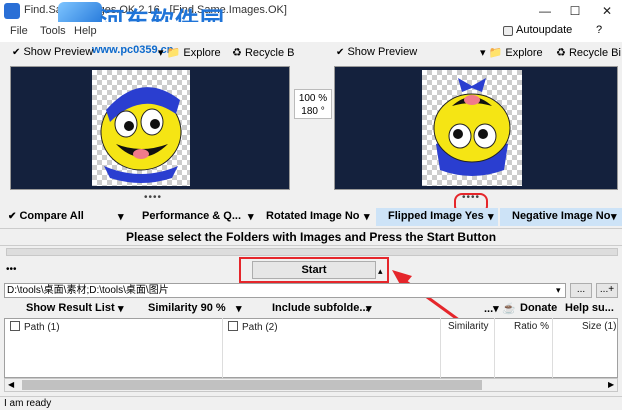  I want to click on compare-all-option: ✔ Compare All, so click(46, 216).